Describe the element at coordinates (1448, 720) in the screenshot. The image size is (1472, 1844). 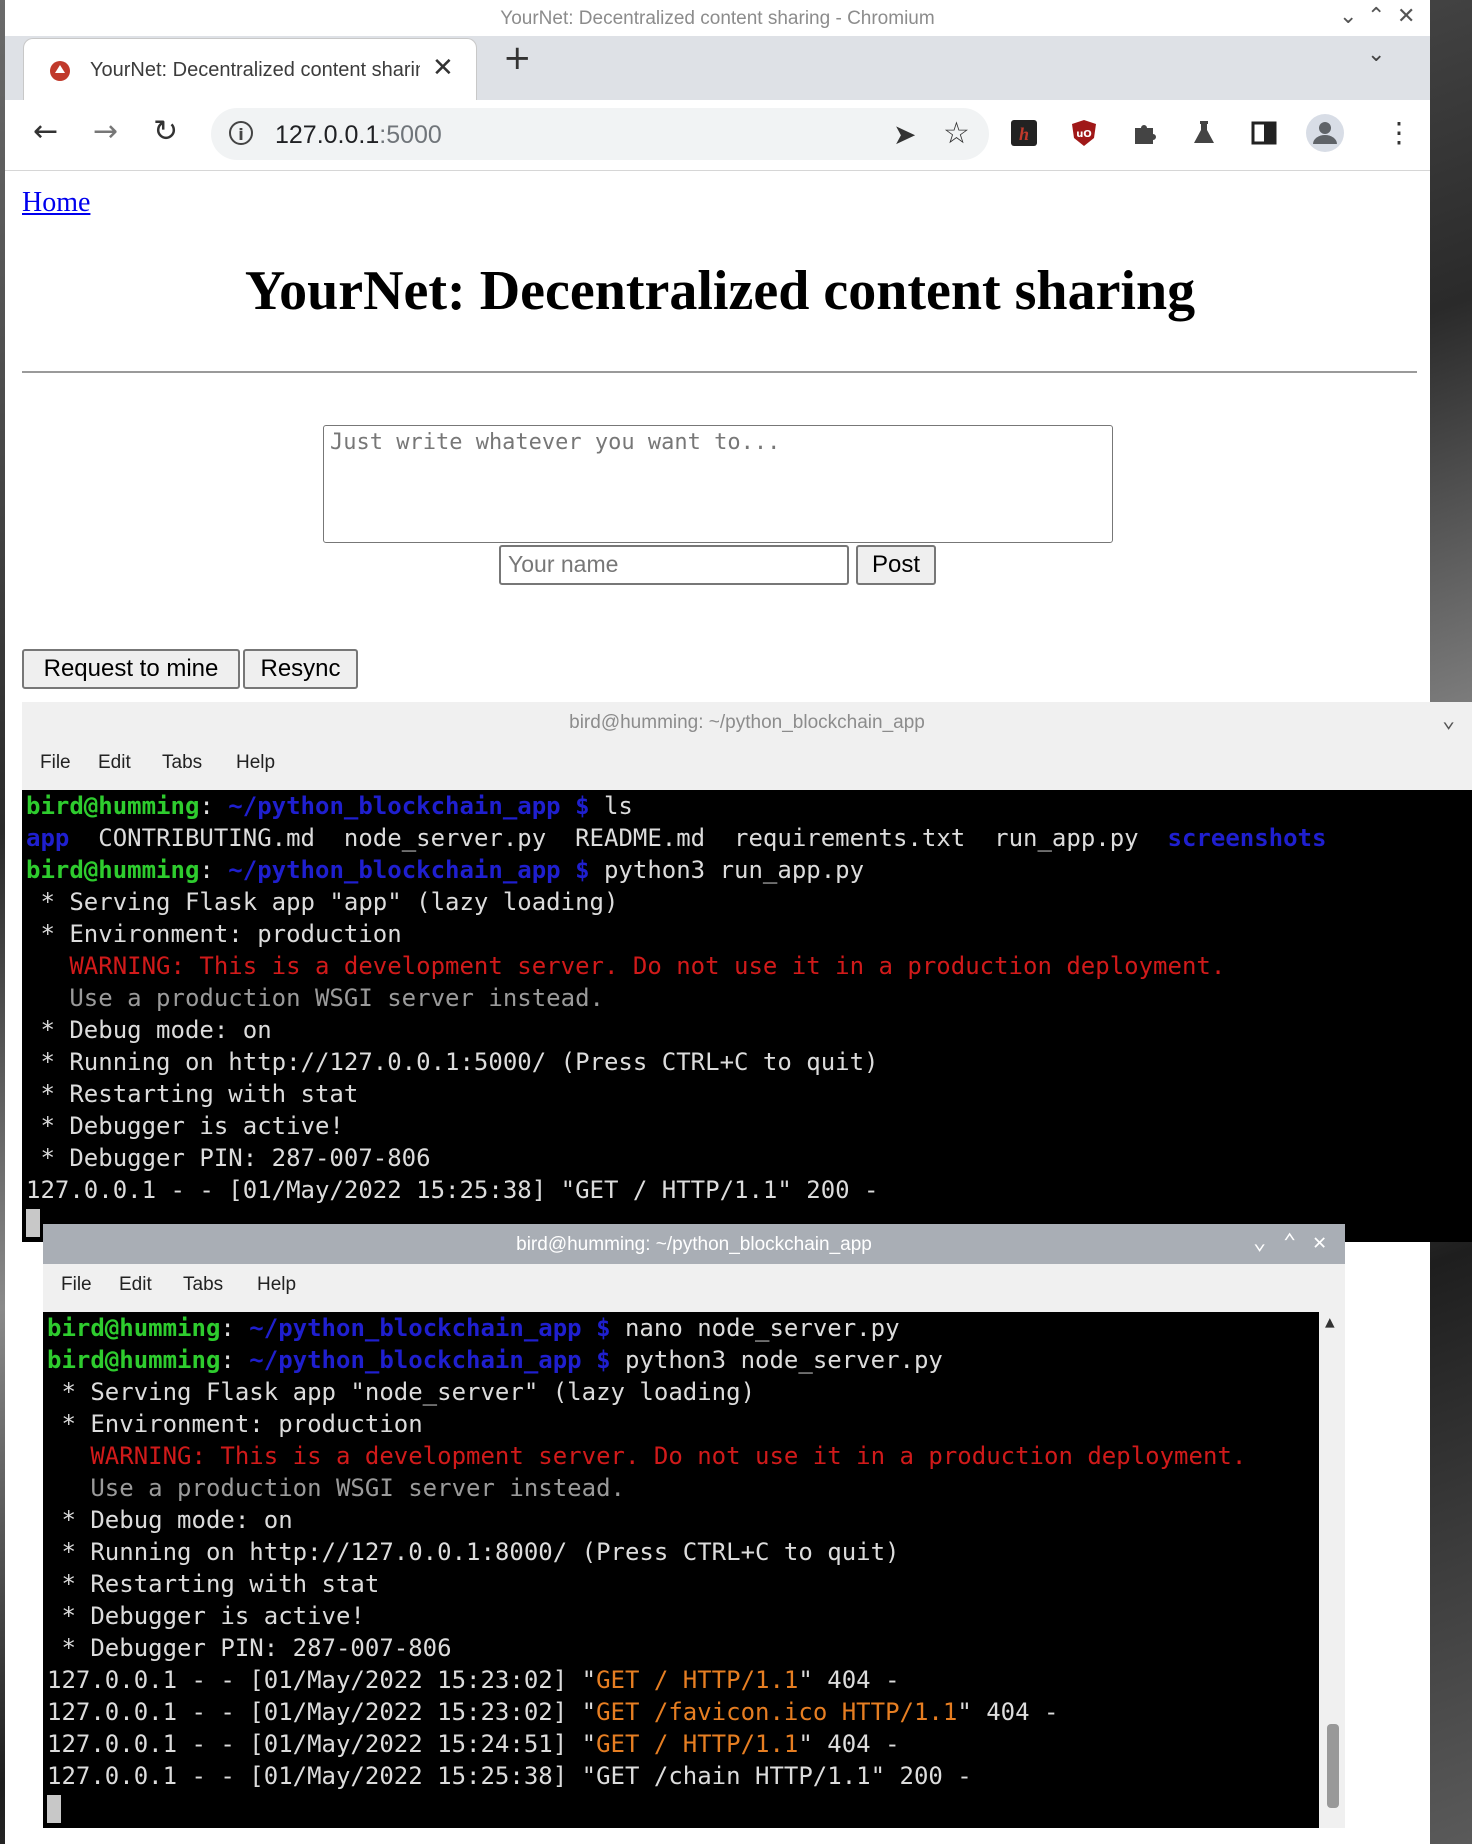
I see `terminal1-minimize-icon: ⌄` at that location.